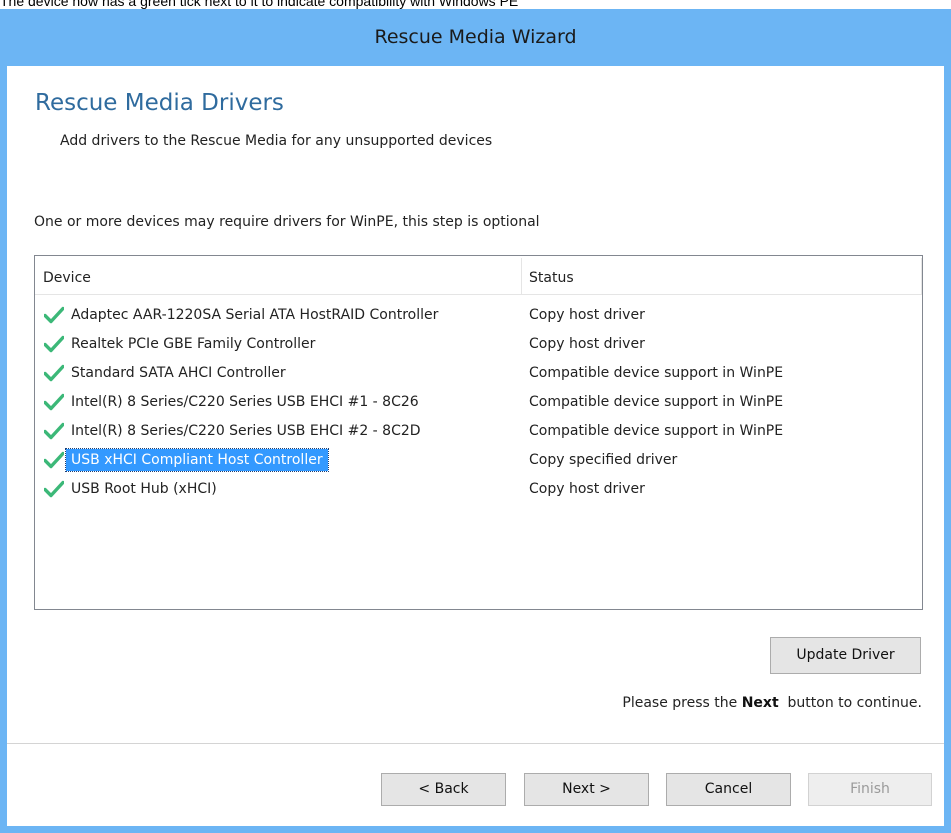 The image size is (951, 833). What do you see at coordinates (159, 103) in the screenshot?
I see `page-title: Rescue Media Drivers` at bounding box center [159, 103].